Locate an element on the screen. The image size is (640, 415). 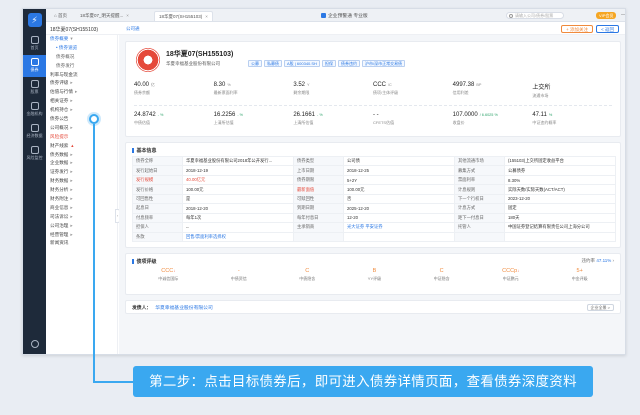
risk-icon is located at coordinates (34, 150).